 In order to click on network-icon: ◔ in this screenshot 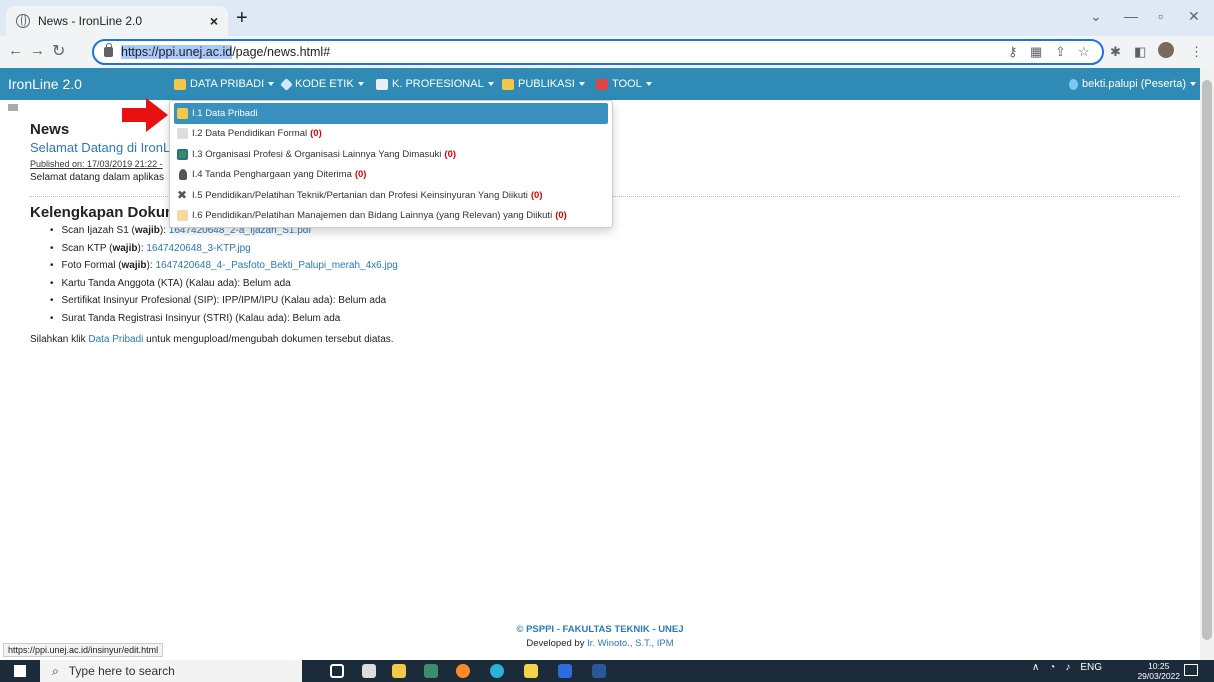, I will do `click(1052, 667)`.